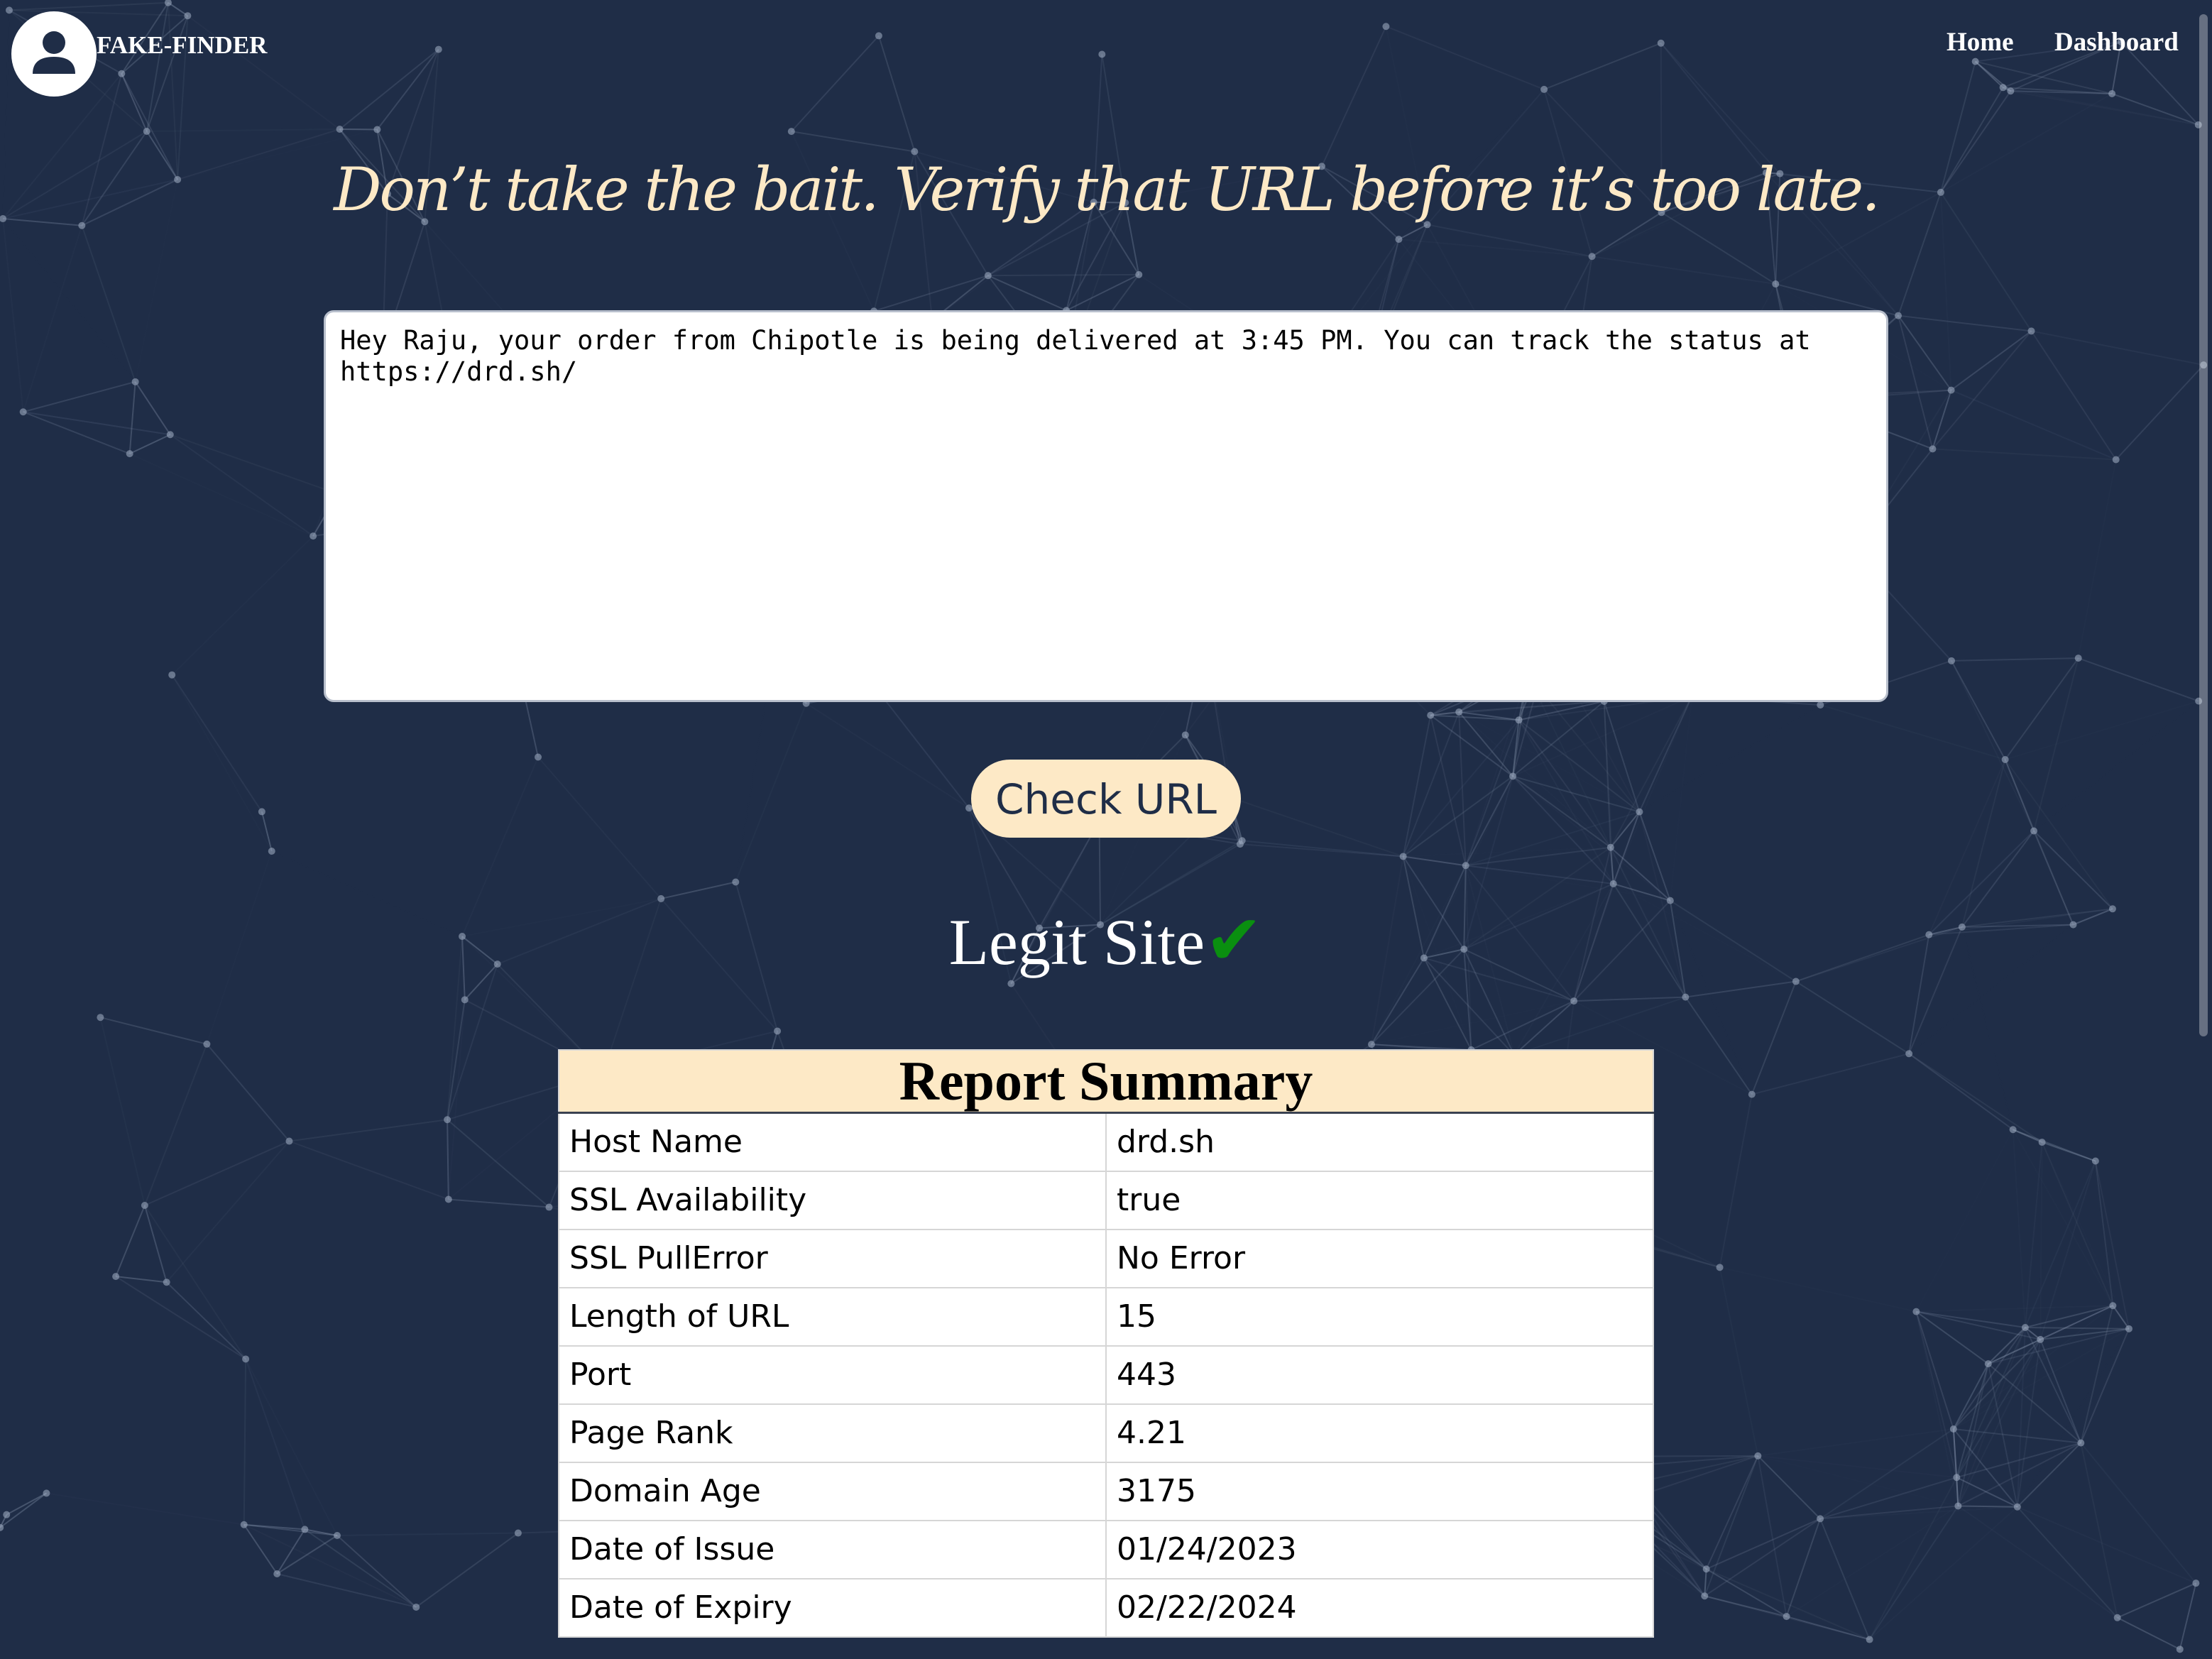  I want to click on table-row: SSL Availability true, so click(1106, 1200).